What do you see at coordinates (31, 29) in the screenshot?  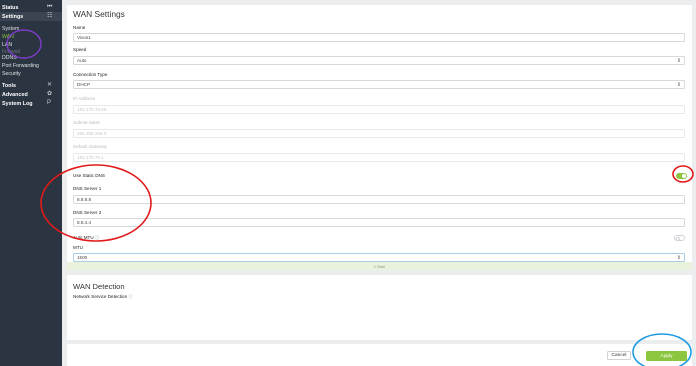 I see `sidebar-item-system: System` at bounding box center [31, 29].